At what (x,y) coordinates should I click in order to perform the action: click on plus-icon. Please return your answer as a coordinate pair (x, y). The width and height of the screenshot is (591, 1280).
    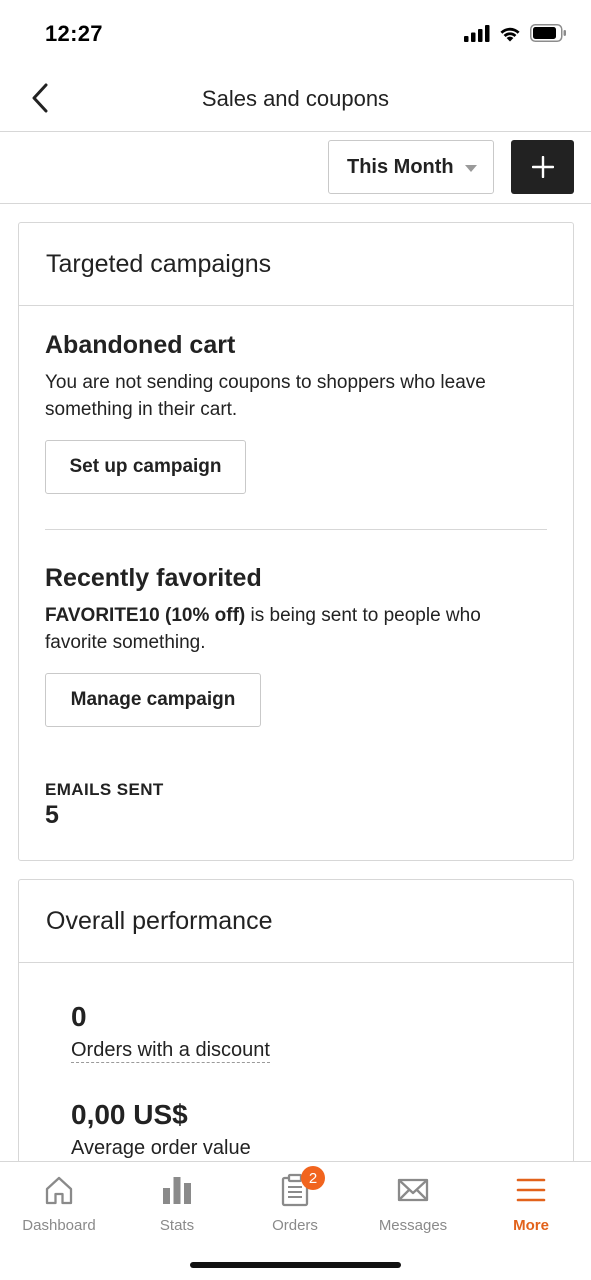
    Looking at the image, I should click on (542, 167).